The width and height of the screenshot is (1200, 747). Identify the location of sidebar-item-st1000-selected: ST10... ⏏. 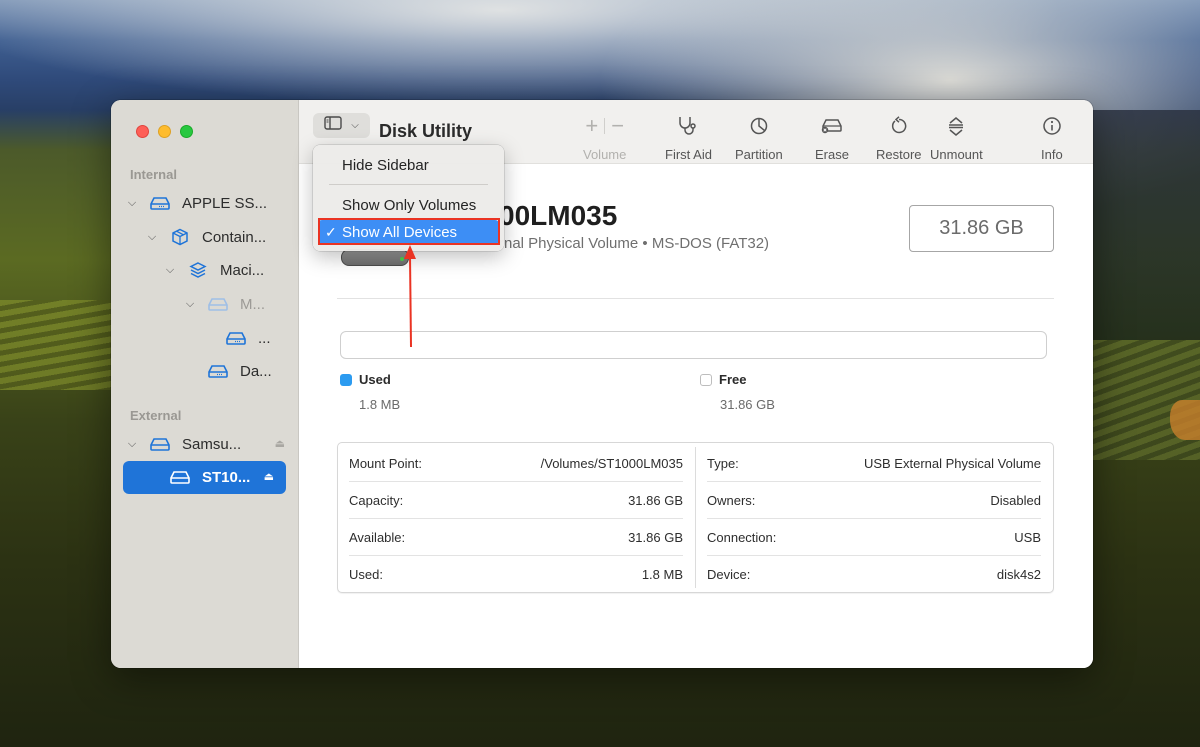
(204, 477).